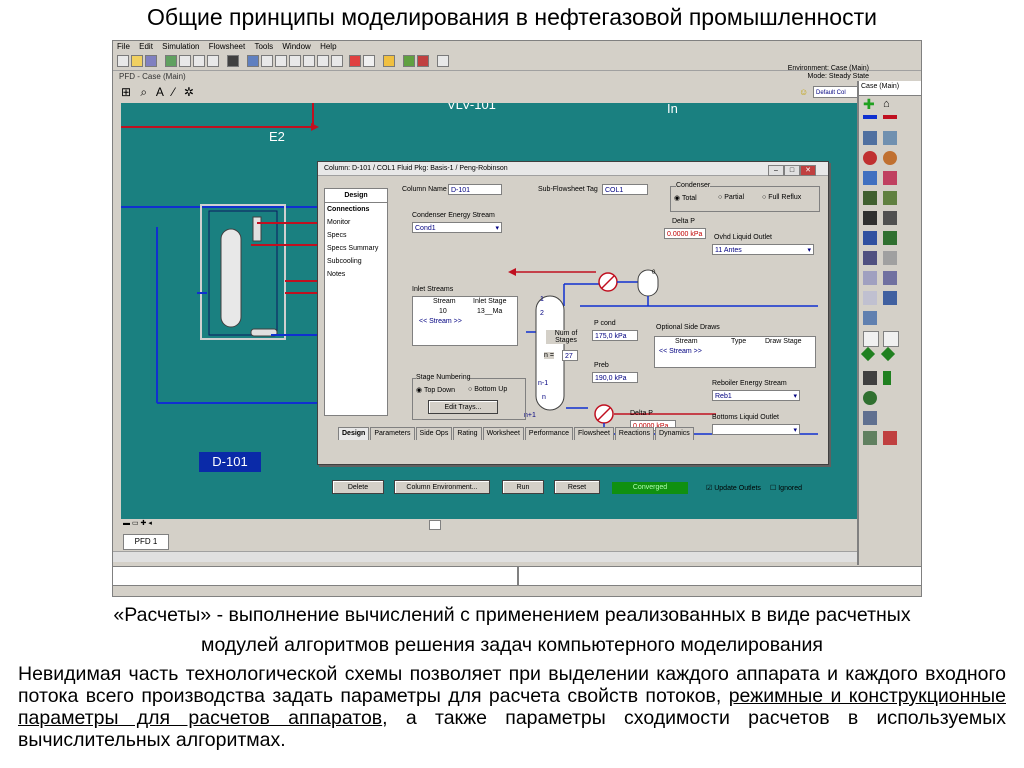 This screenshot has width=1024, height=768. I want to click on separator-icon, so click(870, 138).